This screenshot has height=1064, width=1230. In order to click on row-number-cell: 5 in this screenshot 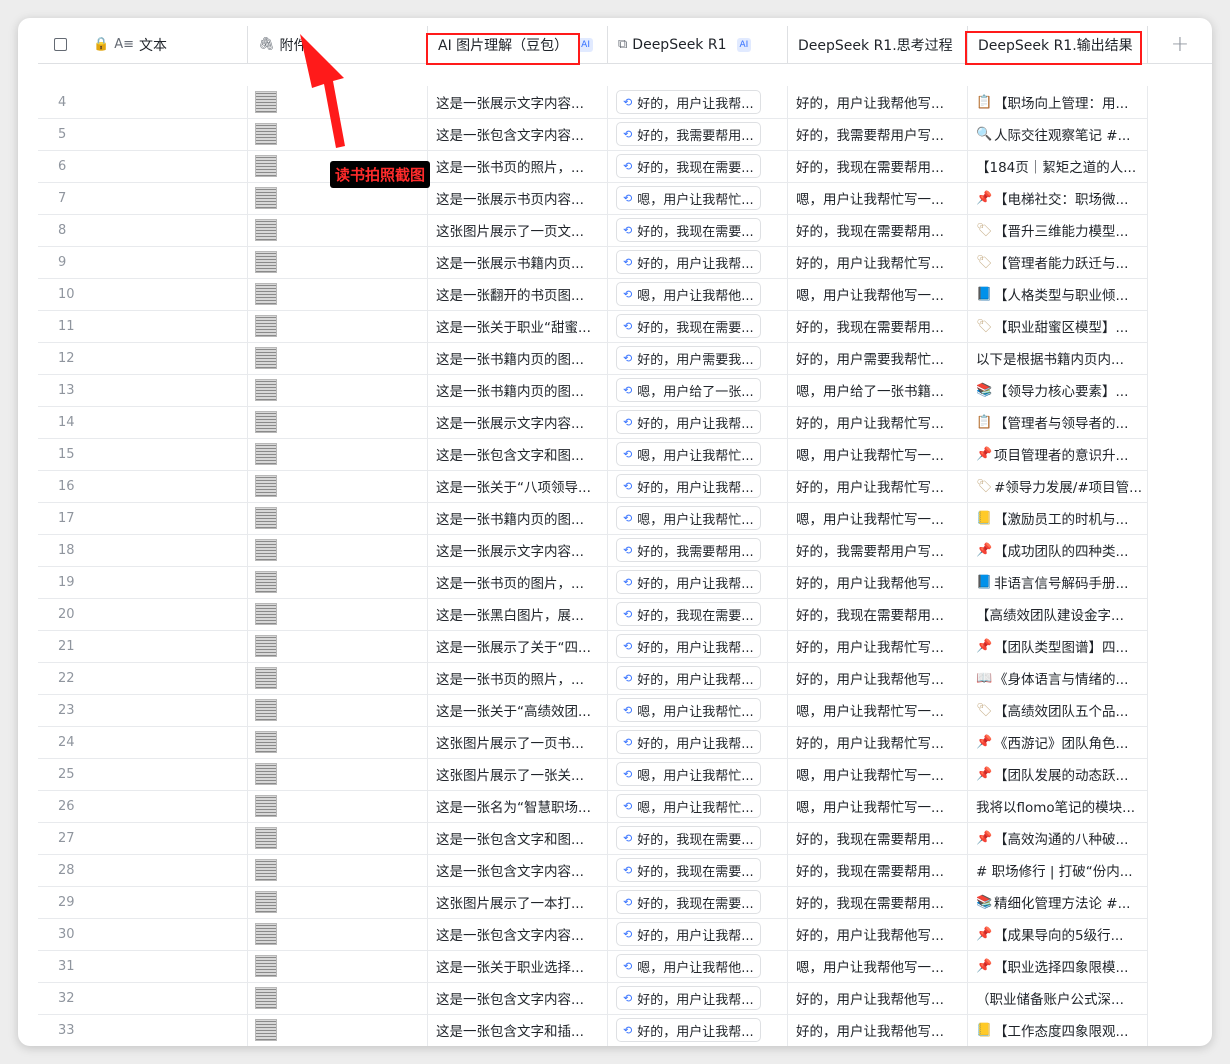, I will do `click(143, 134)`.